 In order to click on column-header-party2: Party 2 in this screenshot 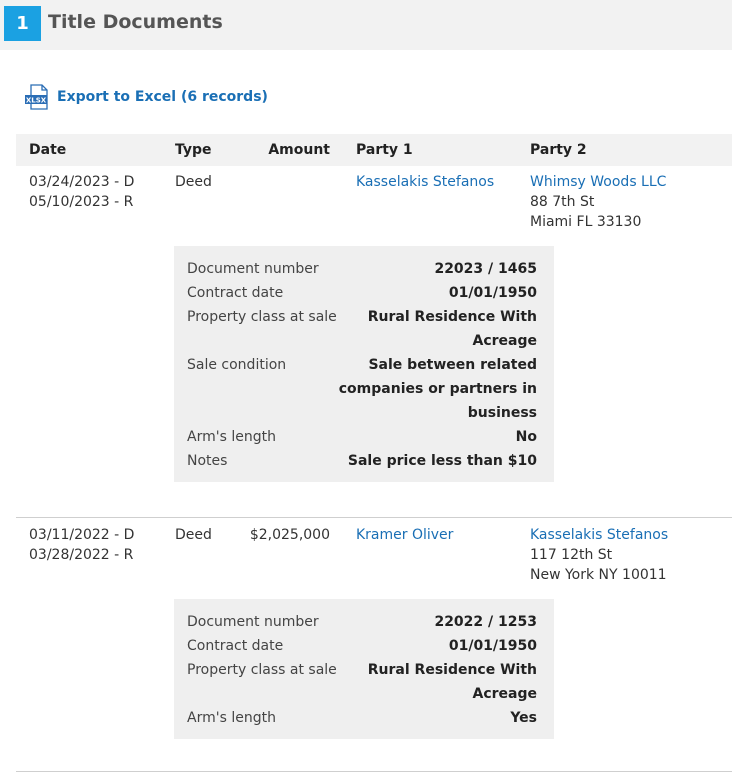, I will do `click(558, 150)`.